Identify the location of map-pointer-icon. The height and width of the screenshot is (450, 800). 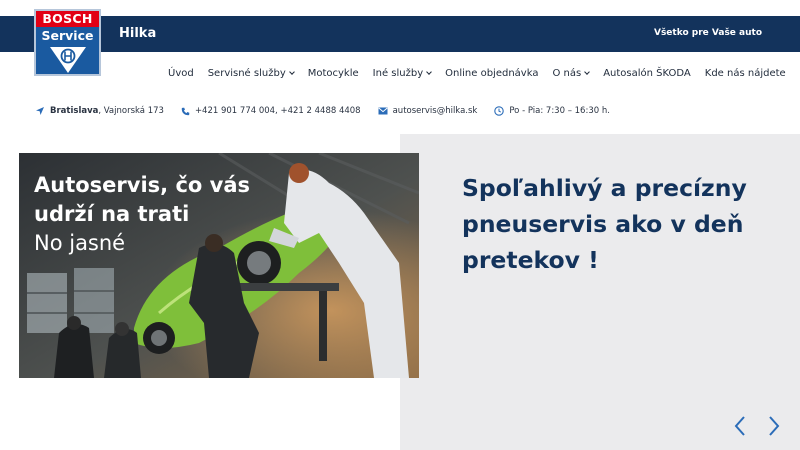
(40, 111).